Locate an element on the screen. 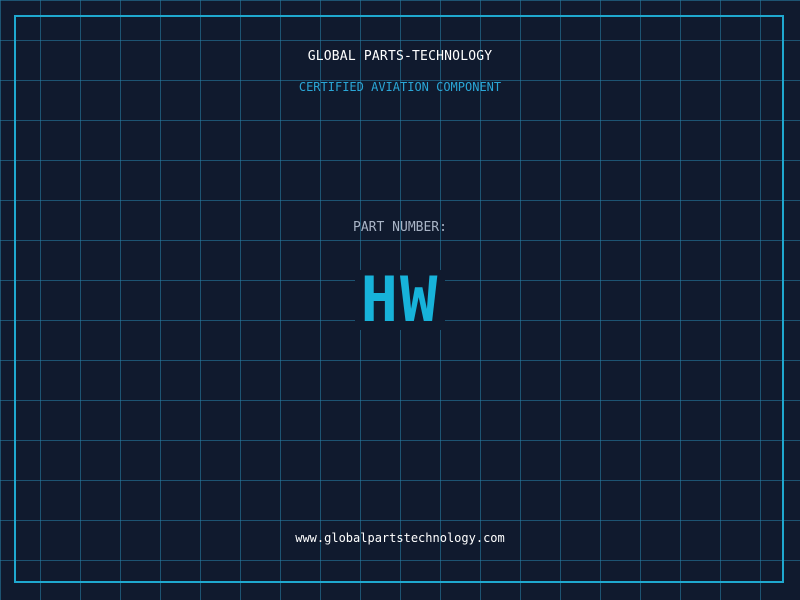 The image size is (800, 600). part-number-label: PART NUMBER: is located at coordinates (400, 227).